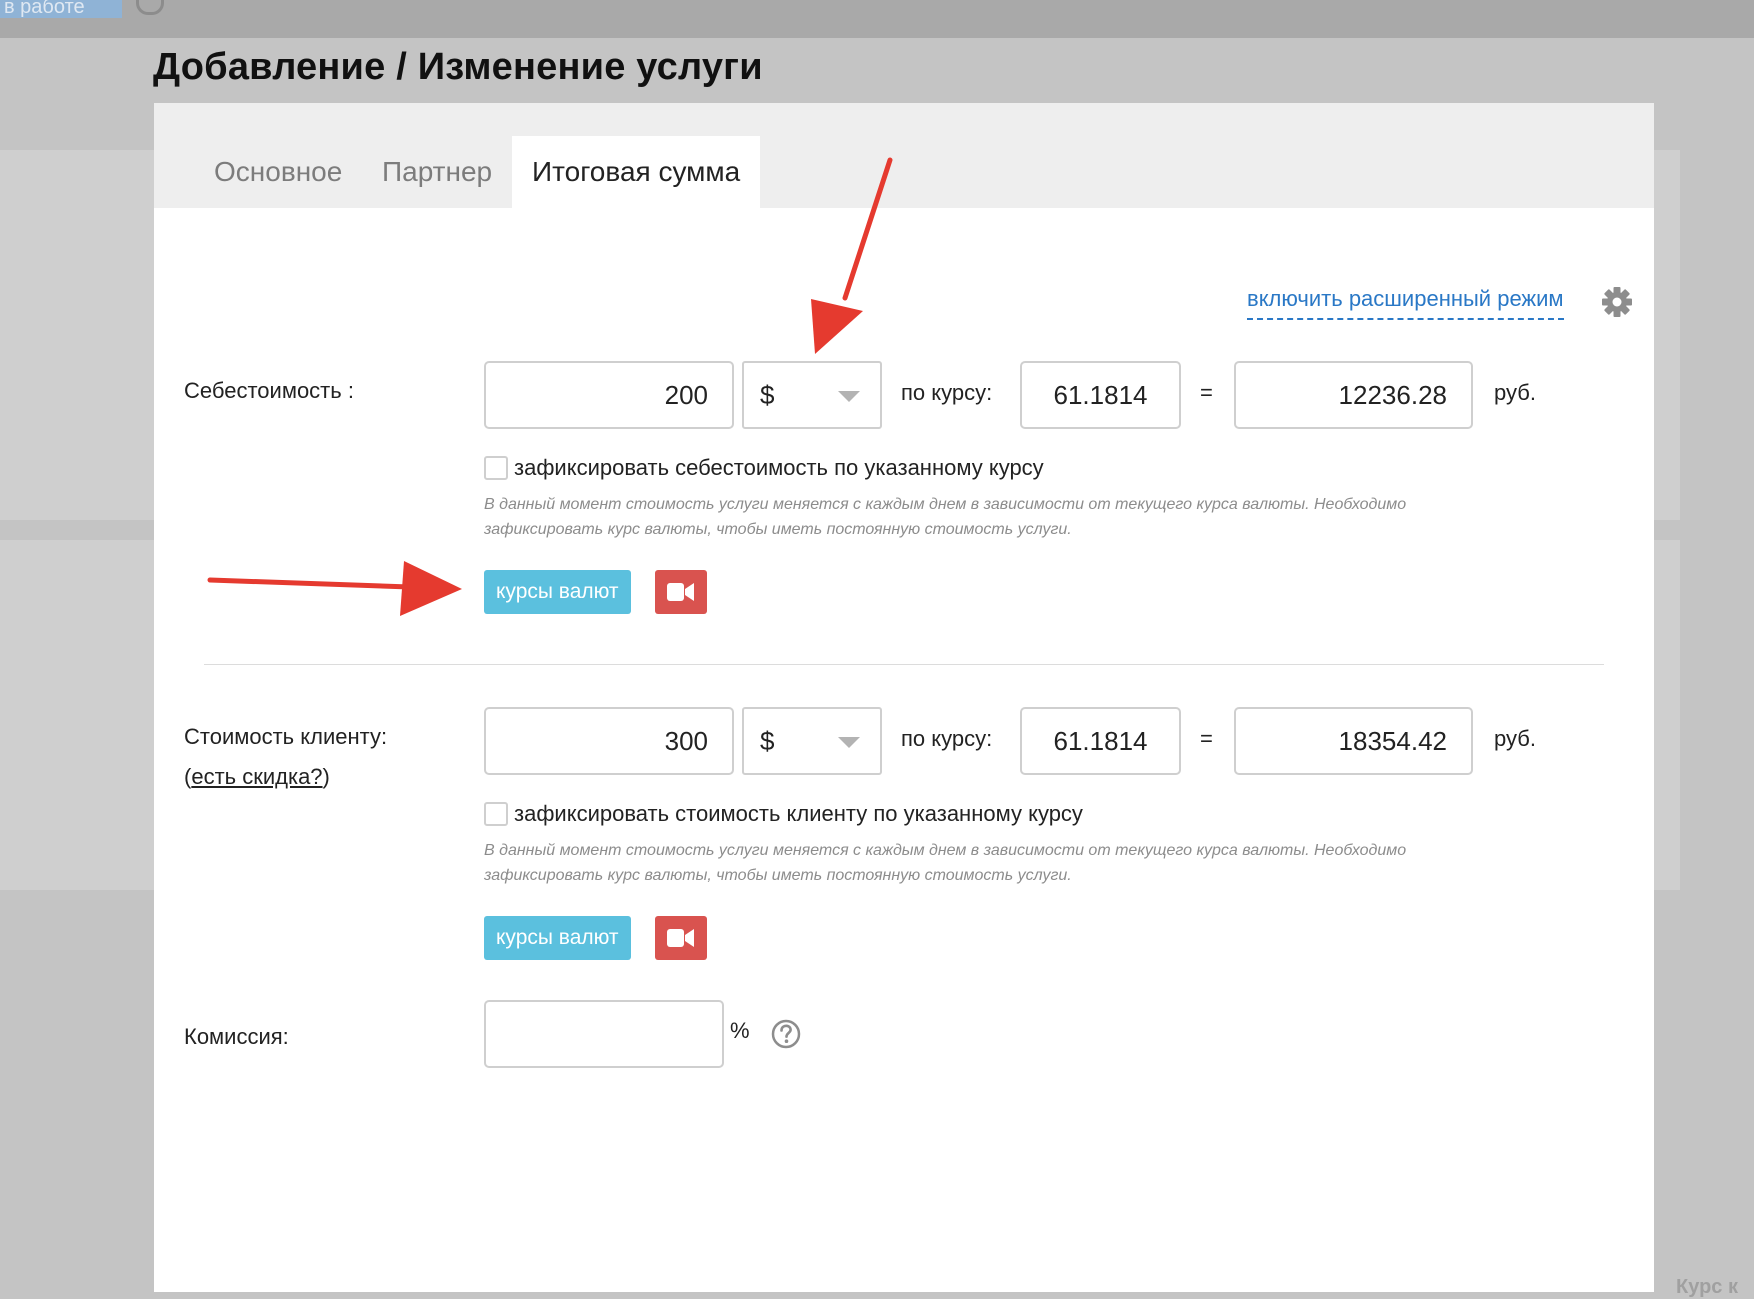  I want to click on question-circle-icon, so click(786, 1034).